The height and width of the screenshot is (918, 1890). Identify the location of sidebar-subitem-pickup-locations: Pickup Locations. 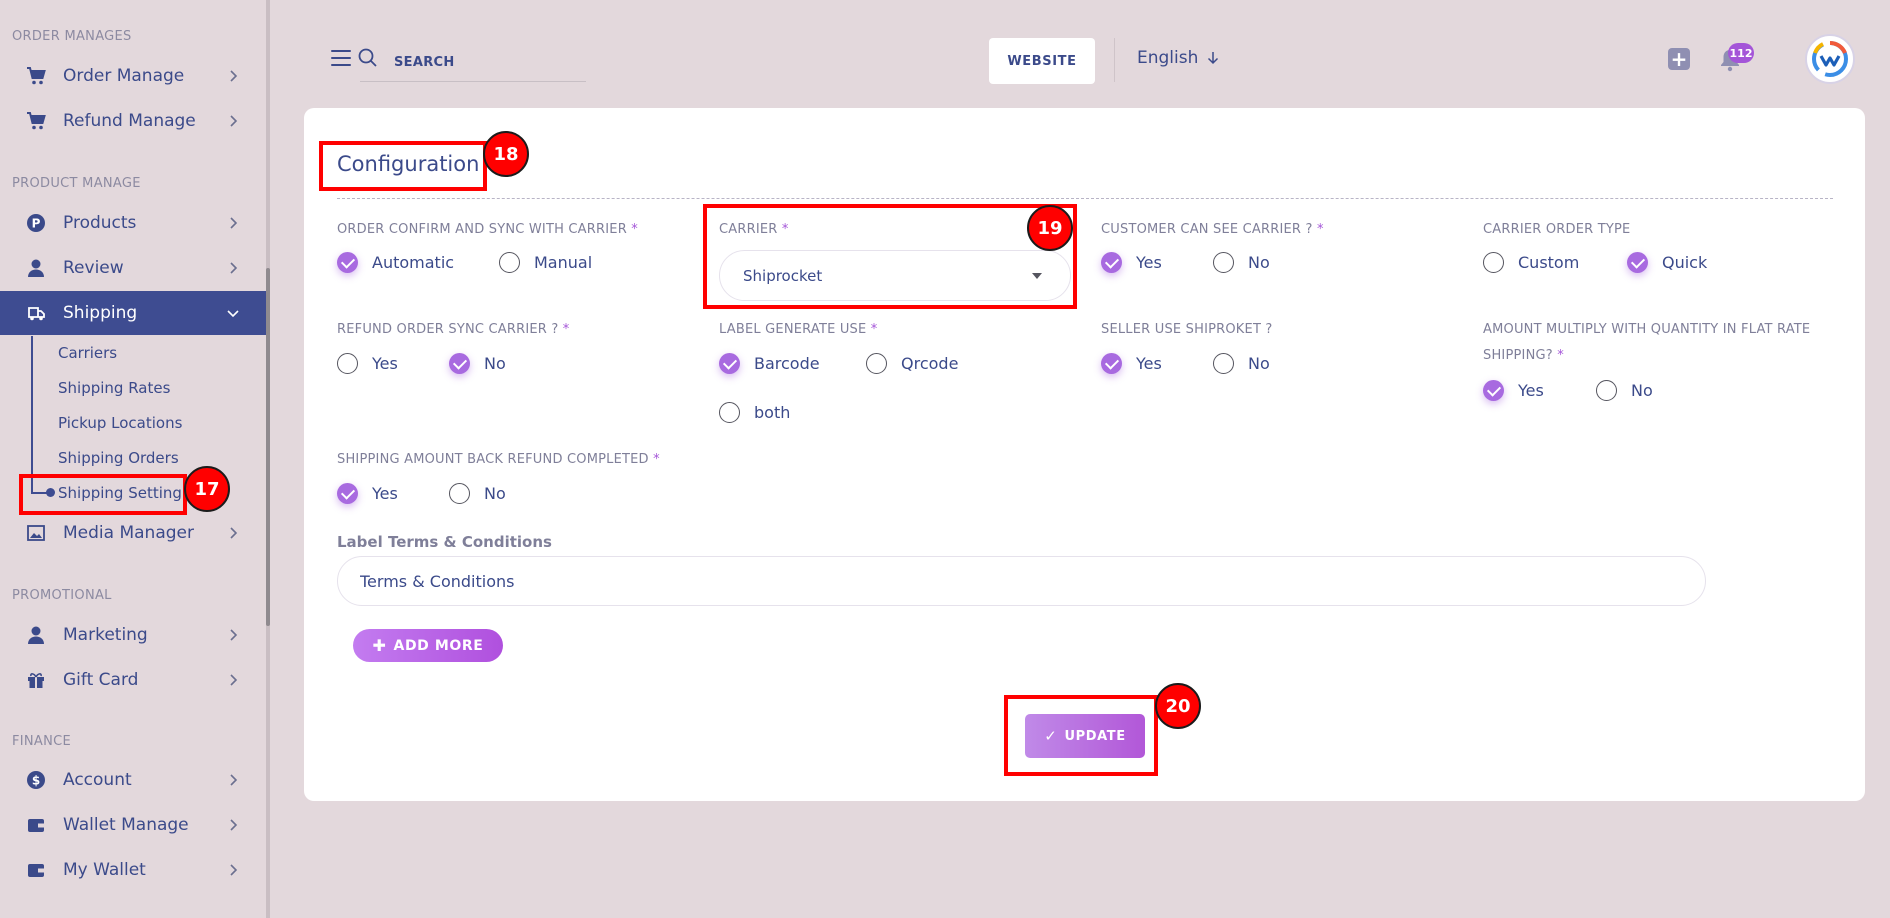
(120, 423).